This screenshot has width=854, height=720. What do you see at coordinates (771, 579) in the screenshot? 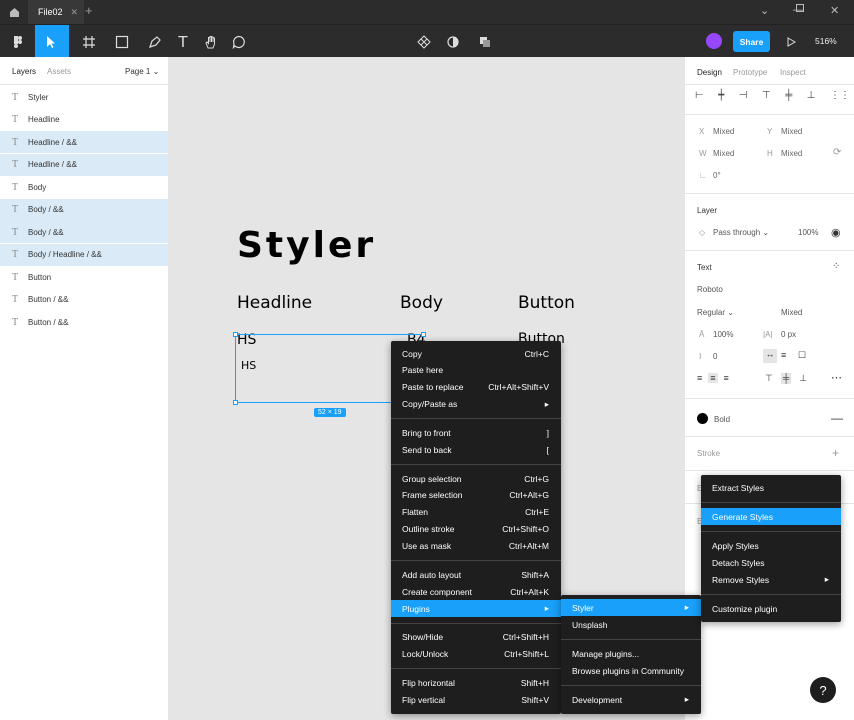
I see `styler-menu-item: Remove Styles ▸` at bounding box center [771, 579].